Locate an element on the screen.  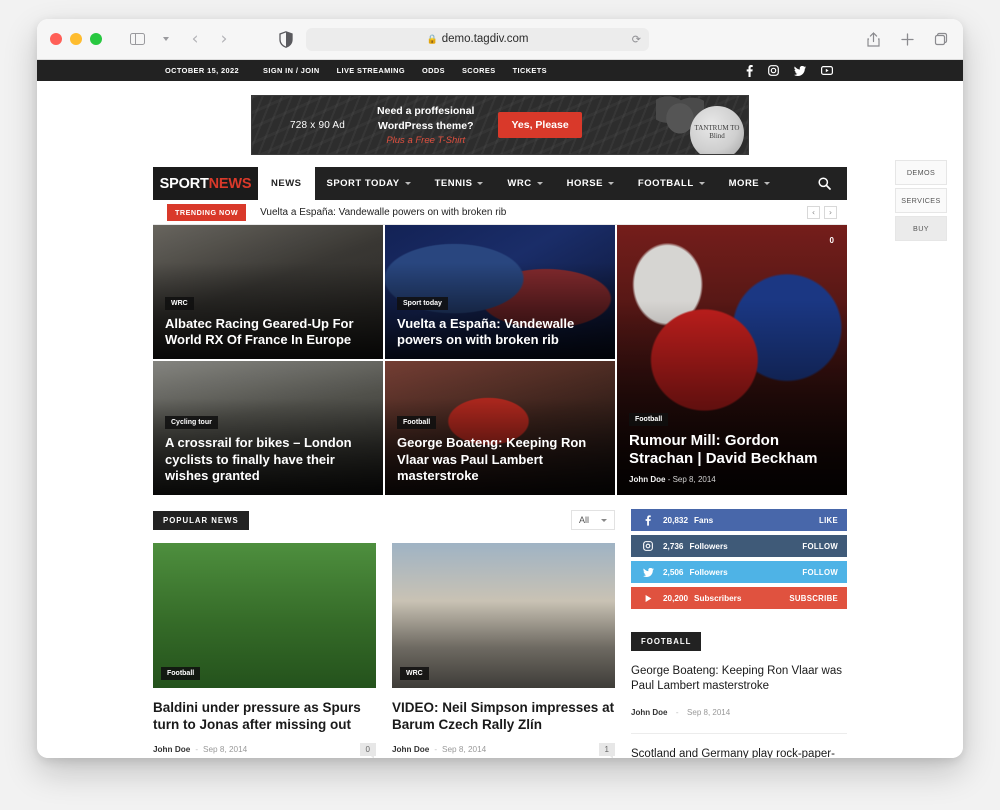
category-badge: Cycling tour is located at coordinates (191, 423).